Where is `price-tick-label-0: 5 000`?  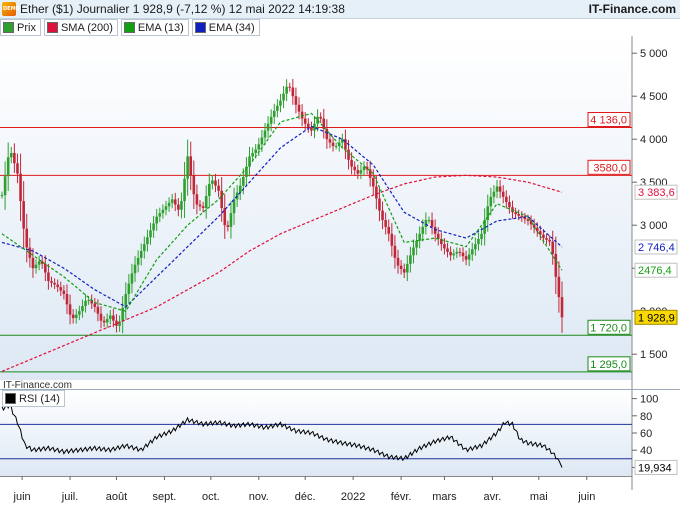 price-tick-label-0: 5 000 is located at coordinates (654, 54).